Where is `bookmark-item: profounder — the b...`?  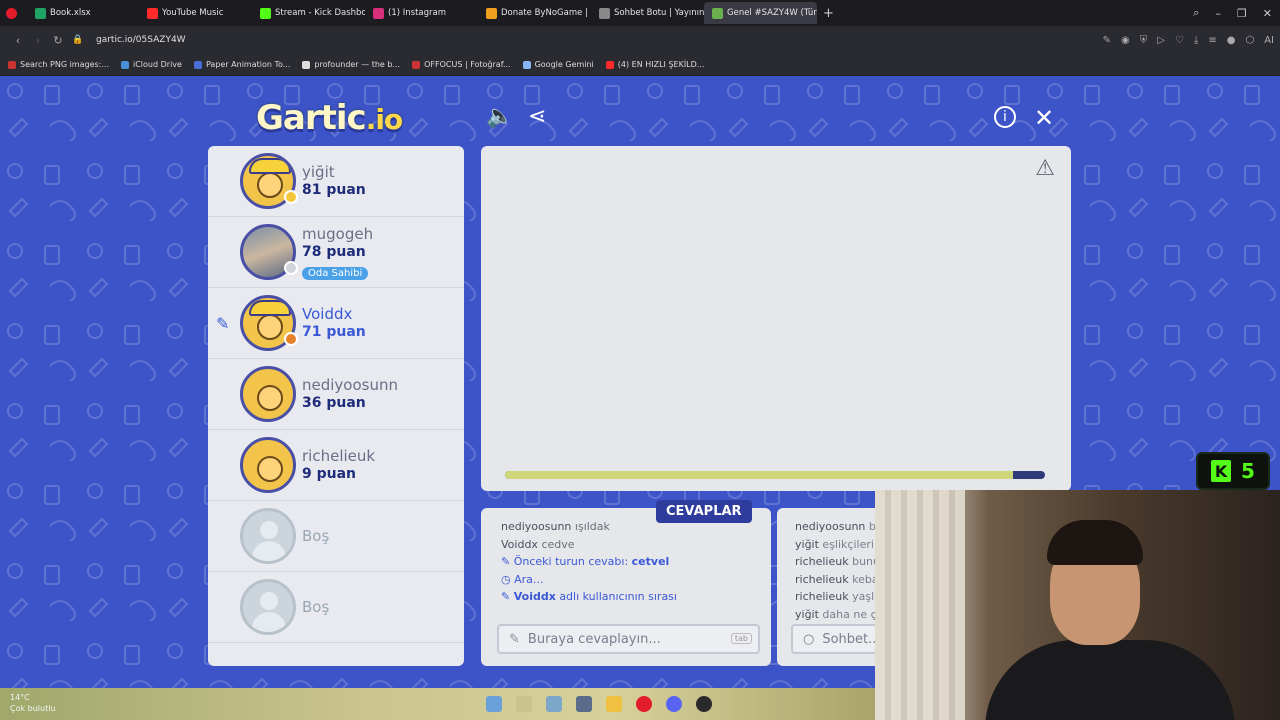
bookmark-item: profounder — the b... is located at coordinates (351, 64).